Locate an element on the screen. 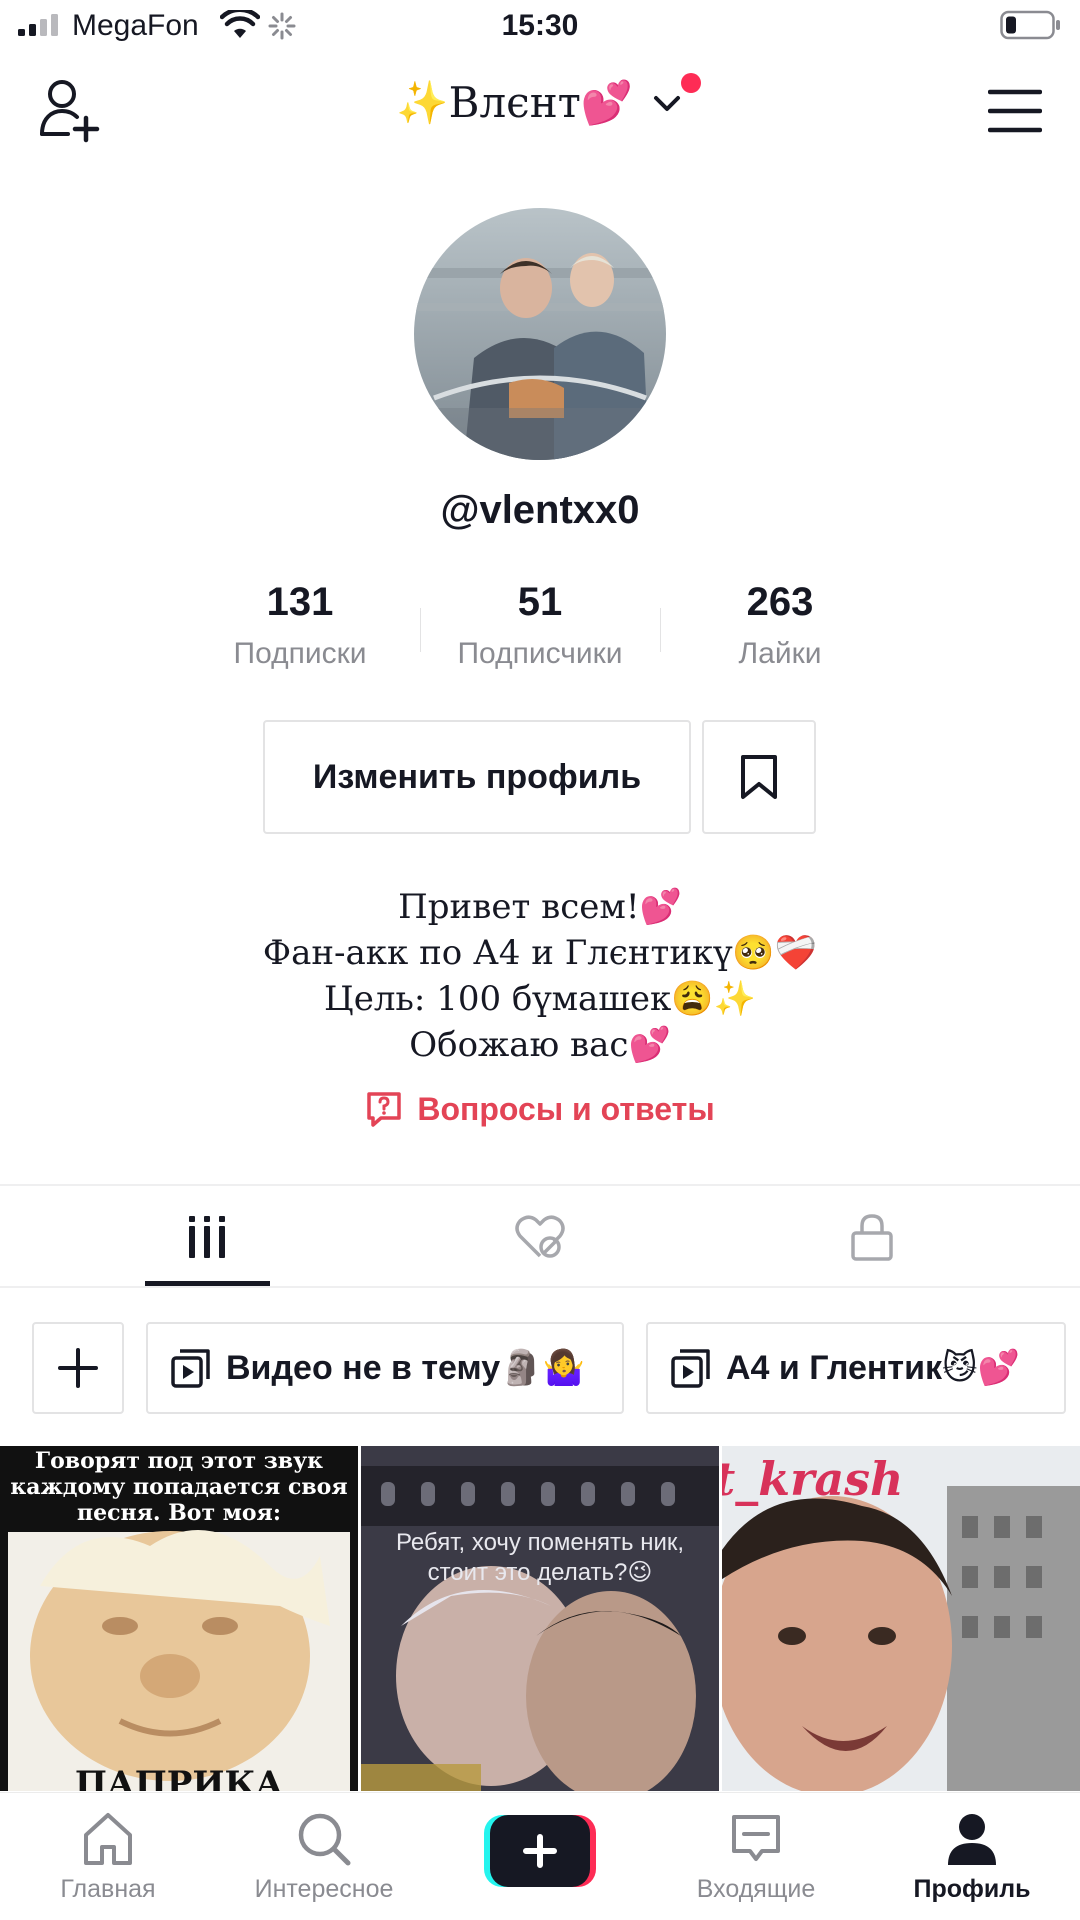  inbox-icon is located at coordinates (756, 1838).